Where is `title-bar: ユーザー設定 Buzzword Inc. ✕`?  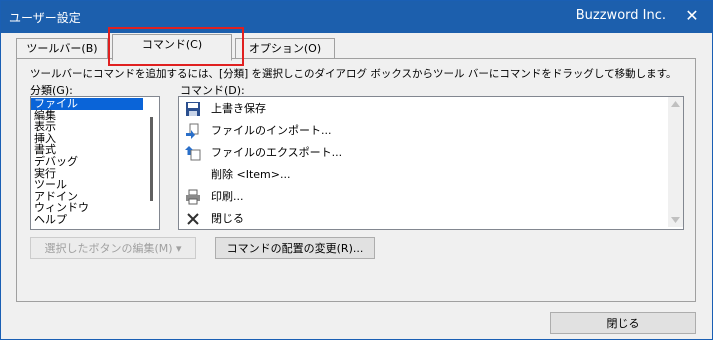
title-bar: ユーザー設定 Buzzword Inc. ✕ is located at coordinates (356, 17).